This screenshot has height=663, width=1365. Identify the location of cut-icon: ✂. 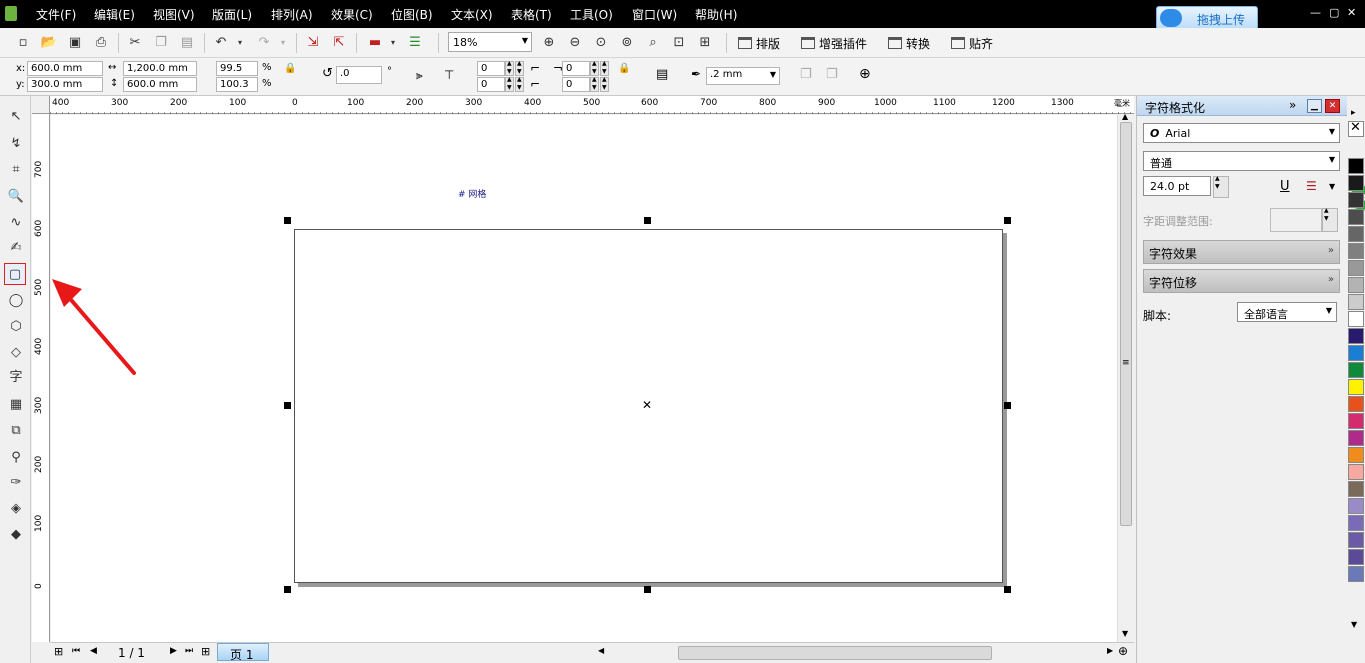
(135, 43).